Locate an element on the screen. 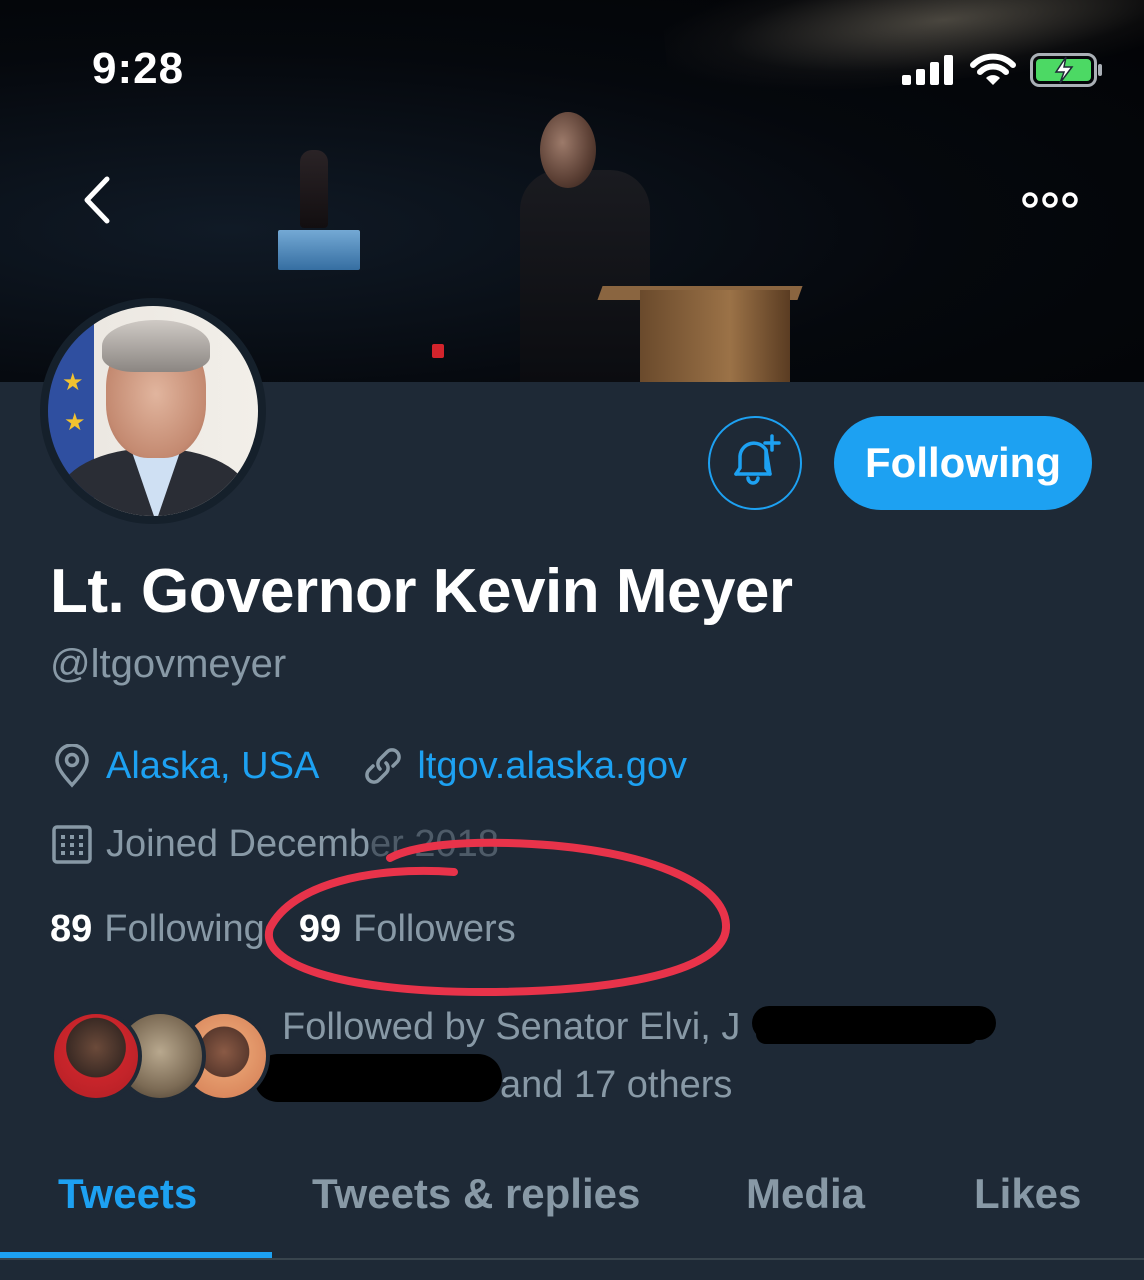 The image size is (1144, 1280). joined-row: Joined December 2018 is located at coordinates (274, 844).